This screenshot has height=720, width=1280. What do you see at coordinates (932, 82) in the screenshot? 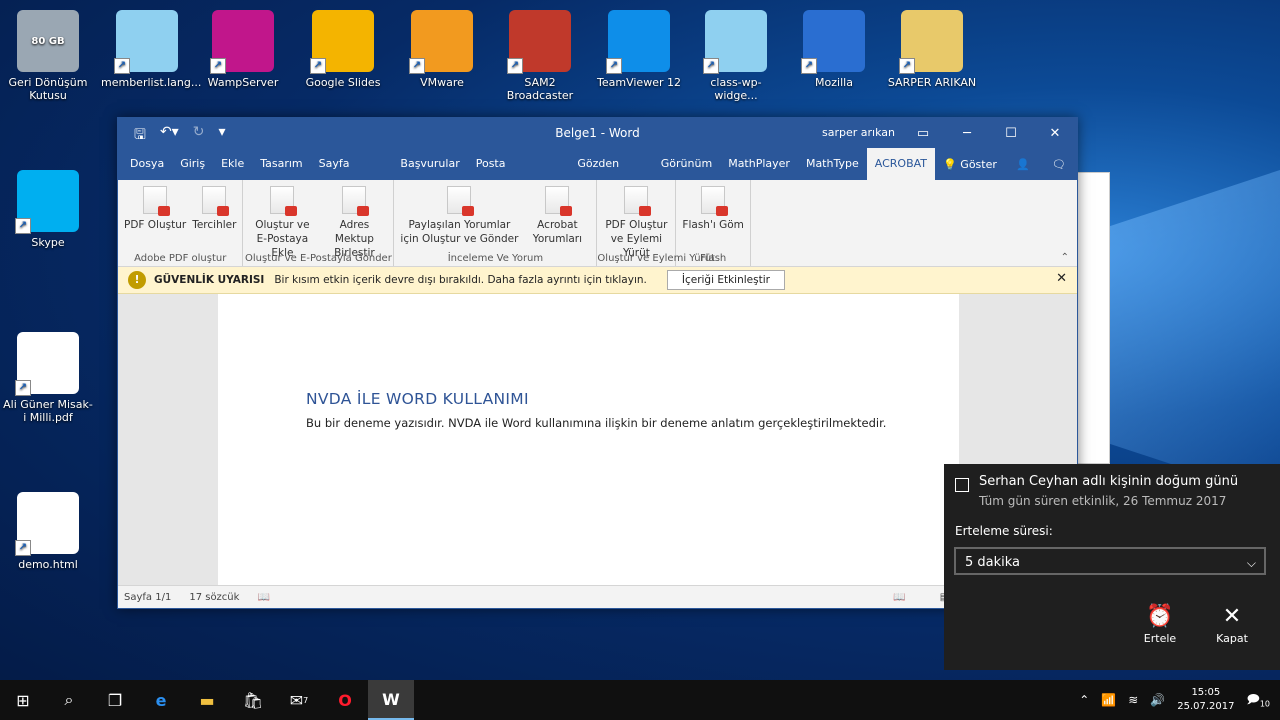
I see `desktop-icon-label: SARPER ARIKAN` at bounding box center [932, 82].